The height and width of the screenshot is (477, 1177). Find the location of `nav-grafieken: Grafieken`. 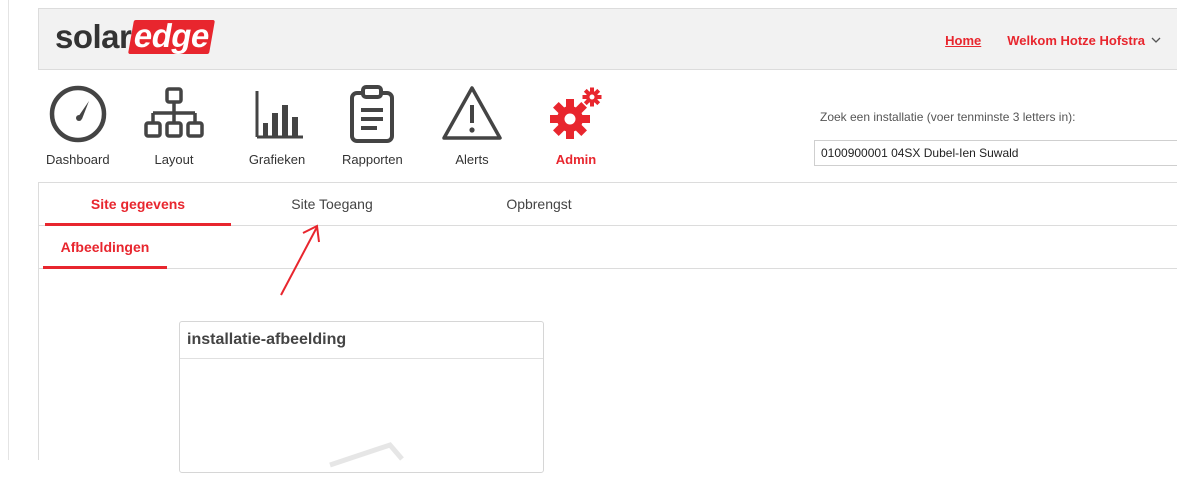

nav-grafieken: Grafieken is located at coordinates (277, 124).